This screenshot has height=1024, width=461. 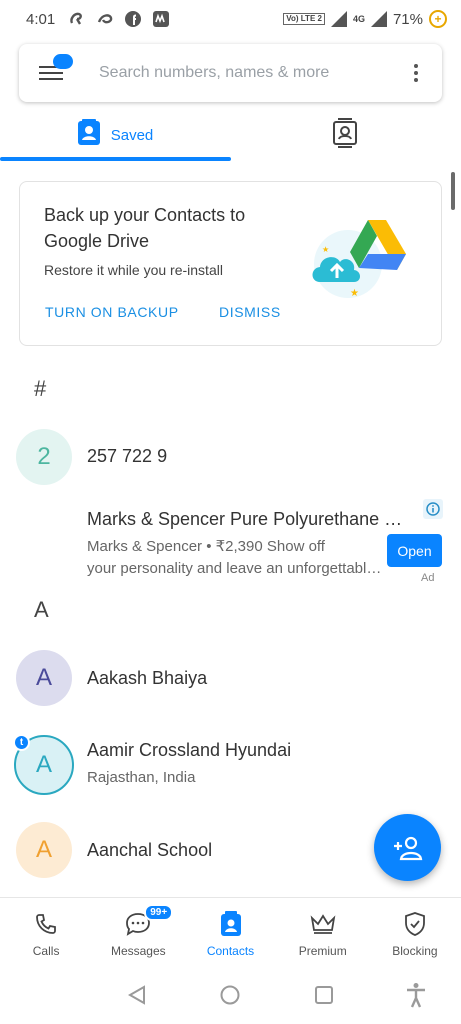 I want to click on nav-blocking-label: Blocking, so click(x=415, y=951).